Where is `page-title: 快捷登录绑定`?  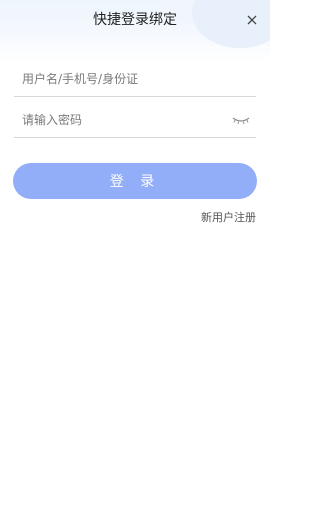
page-title: 快捷登录绑定 is located at coordinates (135, 20).